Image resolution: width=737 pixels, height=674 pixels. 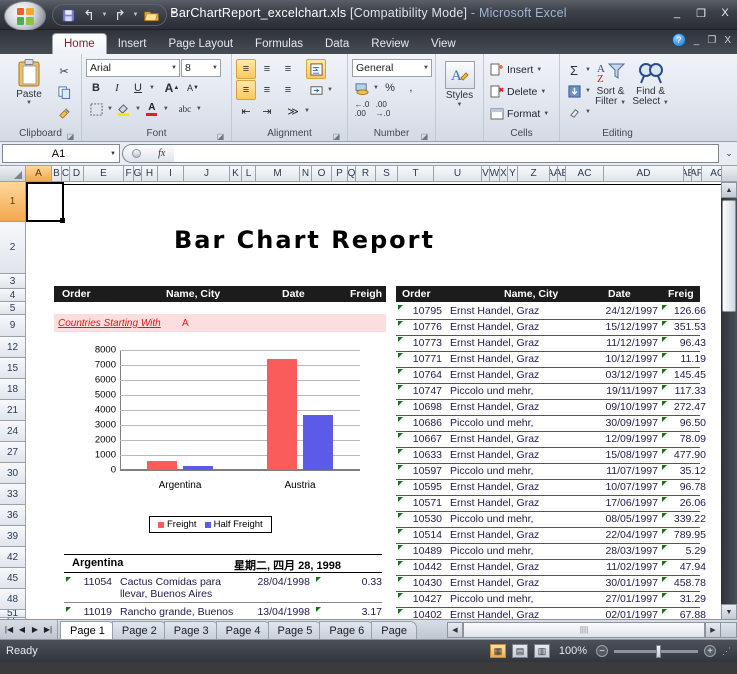 I want to click on table-row: 10489 Piccolo und mehr, 28/03/1997 5.29, so click(x=551, y=552).